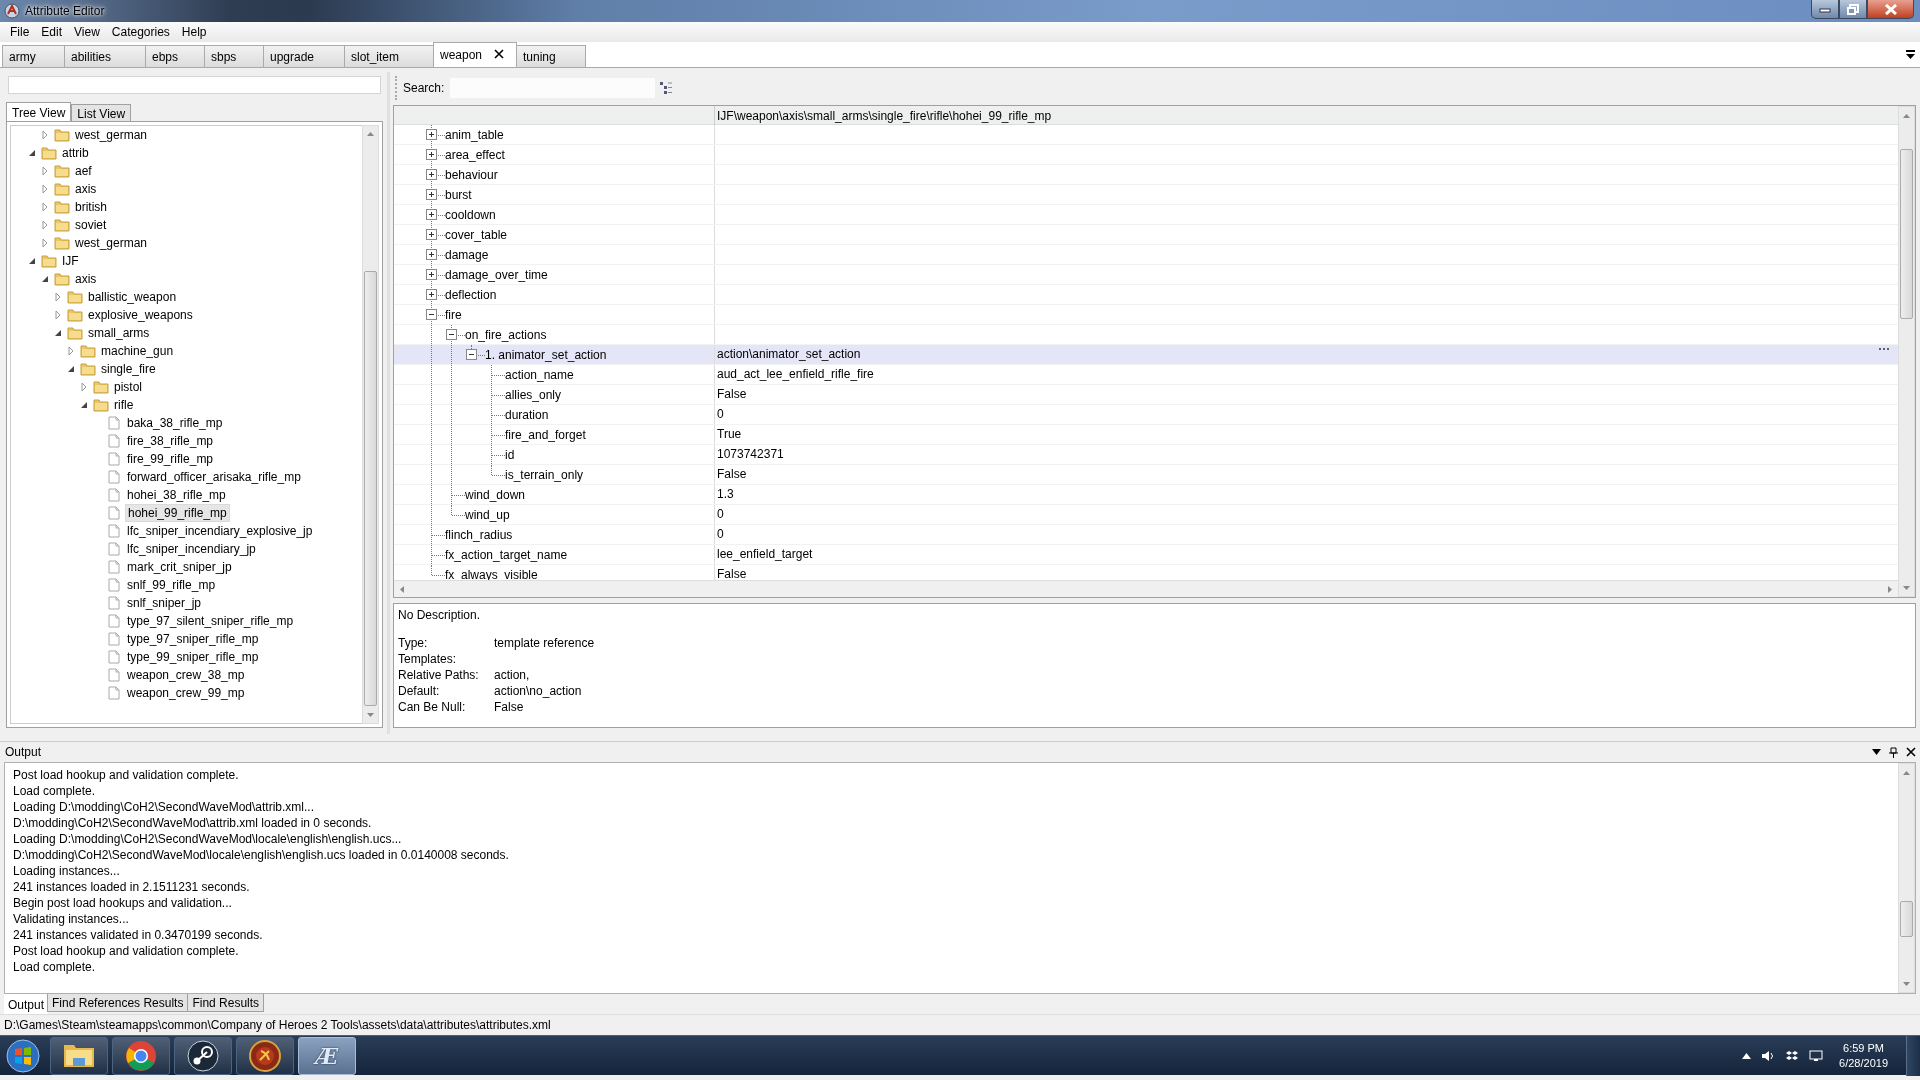 The image size is (1920, 1080). I want to click on tree-item: type_97_silent_sniper_rifle_mp, so click(210, 621).